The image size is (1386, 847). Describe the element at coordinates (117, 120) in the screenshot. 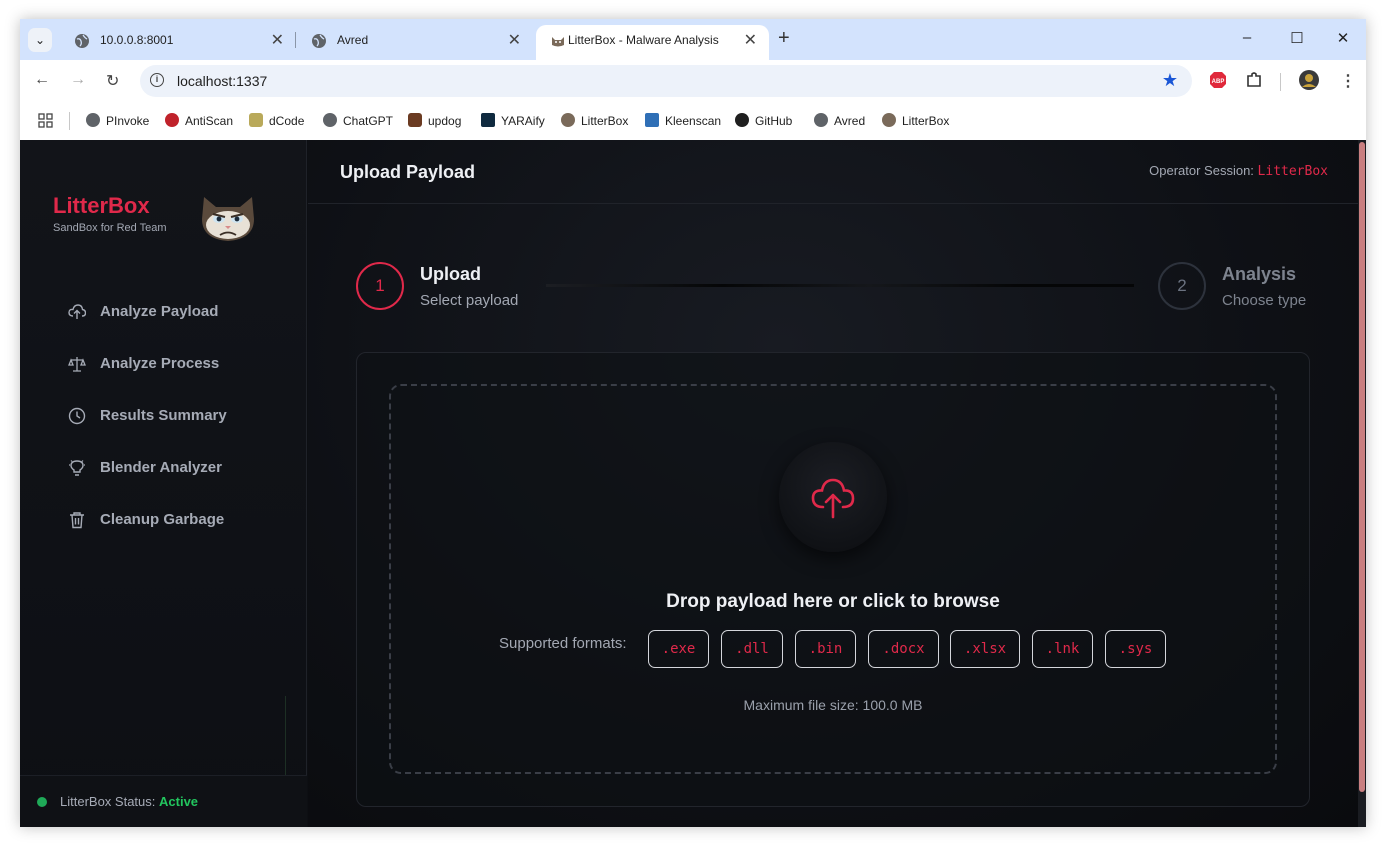

I see `bookmark-pinvoke: PInvoke` at that location.